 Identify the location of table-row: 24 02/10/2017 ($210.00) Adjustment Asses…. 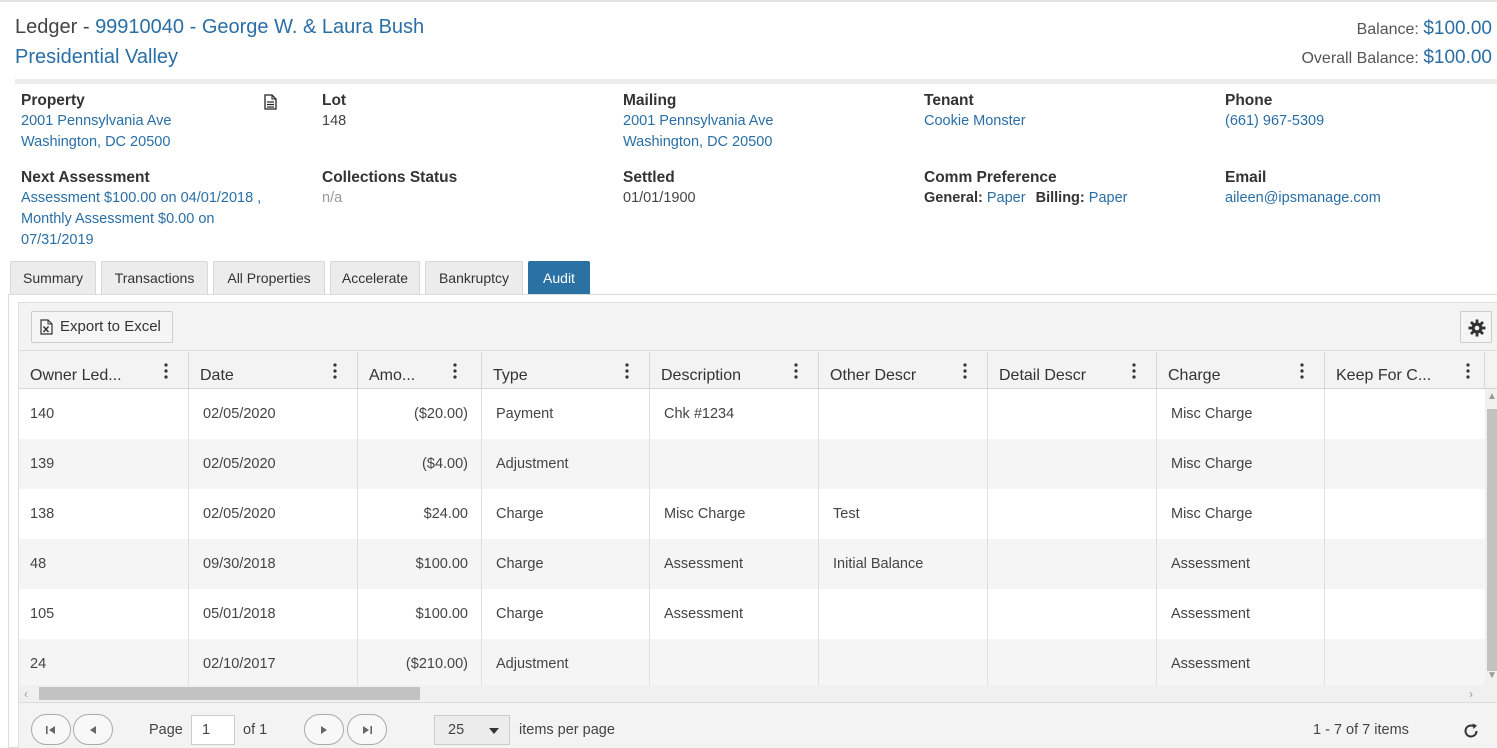
(752, 662).